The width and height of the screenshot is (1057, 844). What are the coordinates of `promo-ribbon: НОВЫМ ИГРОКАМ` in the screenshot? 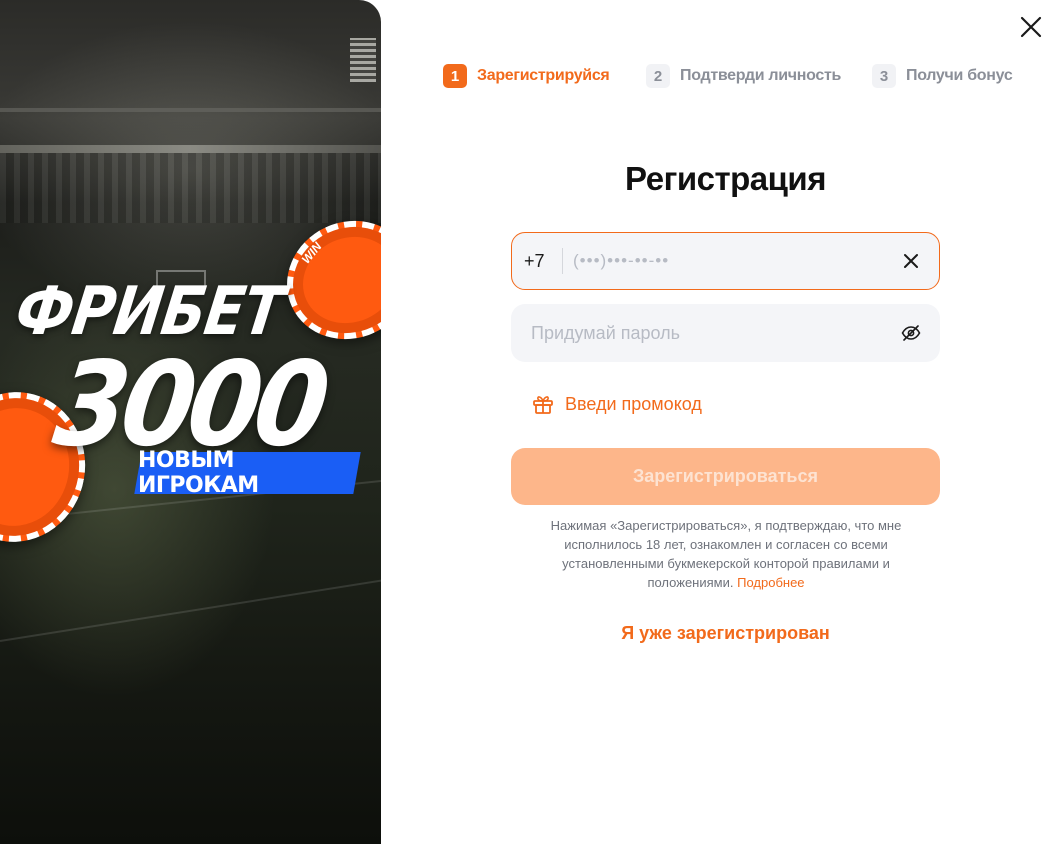 It's located at (247, 473).